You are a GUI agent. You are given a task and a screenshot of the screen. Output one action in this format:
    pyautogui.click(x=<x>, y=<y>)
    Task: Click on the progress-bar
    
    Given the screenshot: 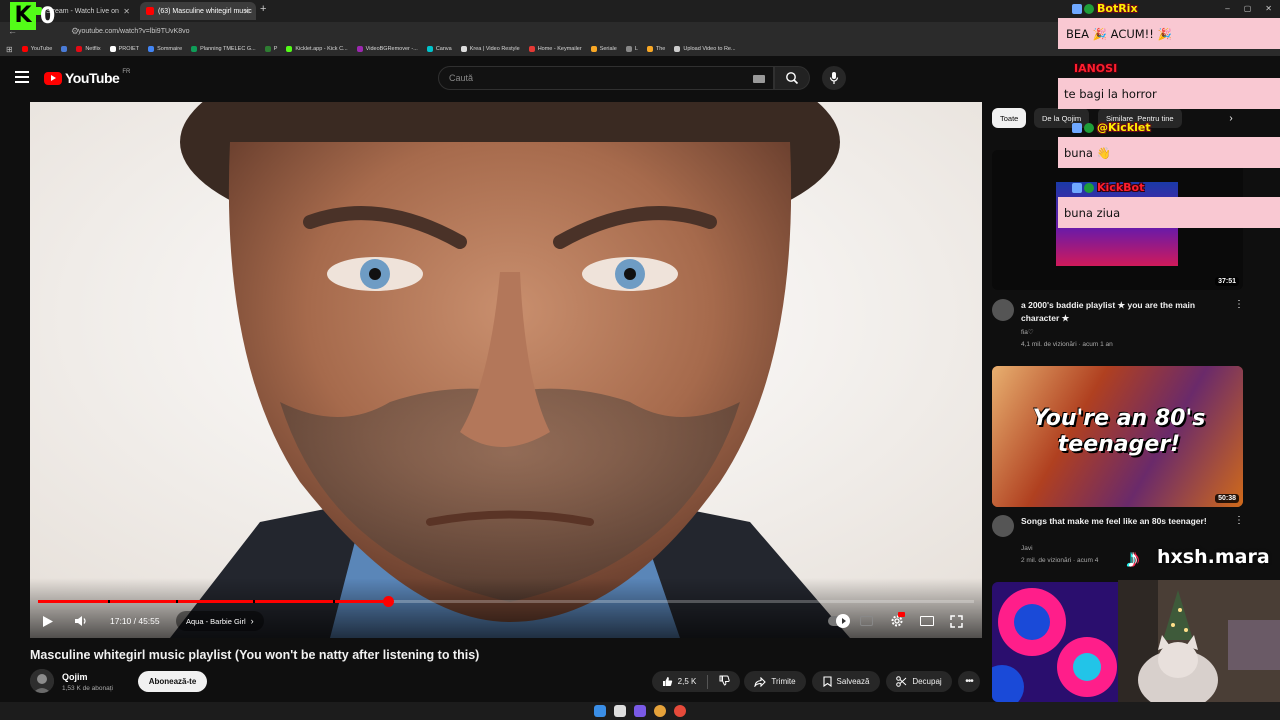 What is the action you would take?
    pyautogui.click(x=506, y=601)
    